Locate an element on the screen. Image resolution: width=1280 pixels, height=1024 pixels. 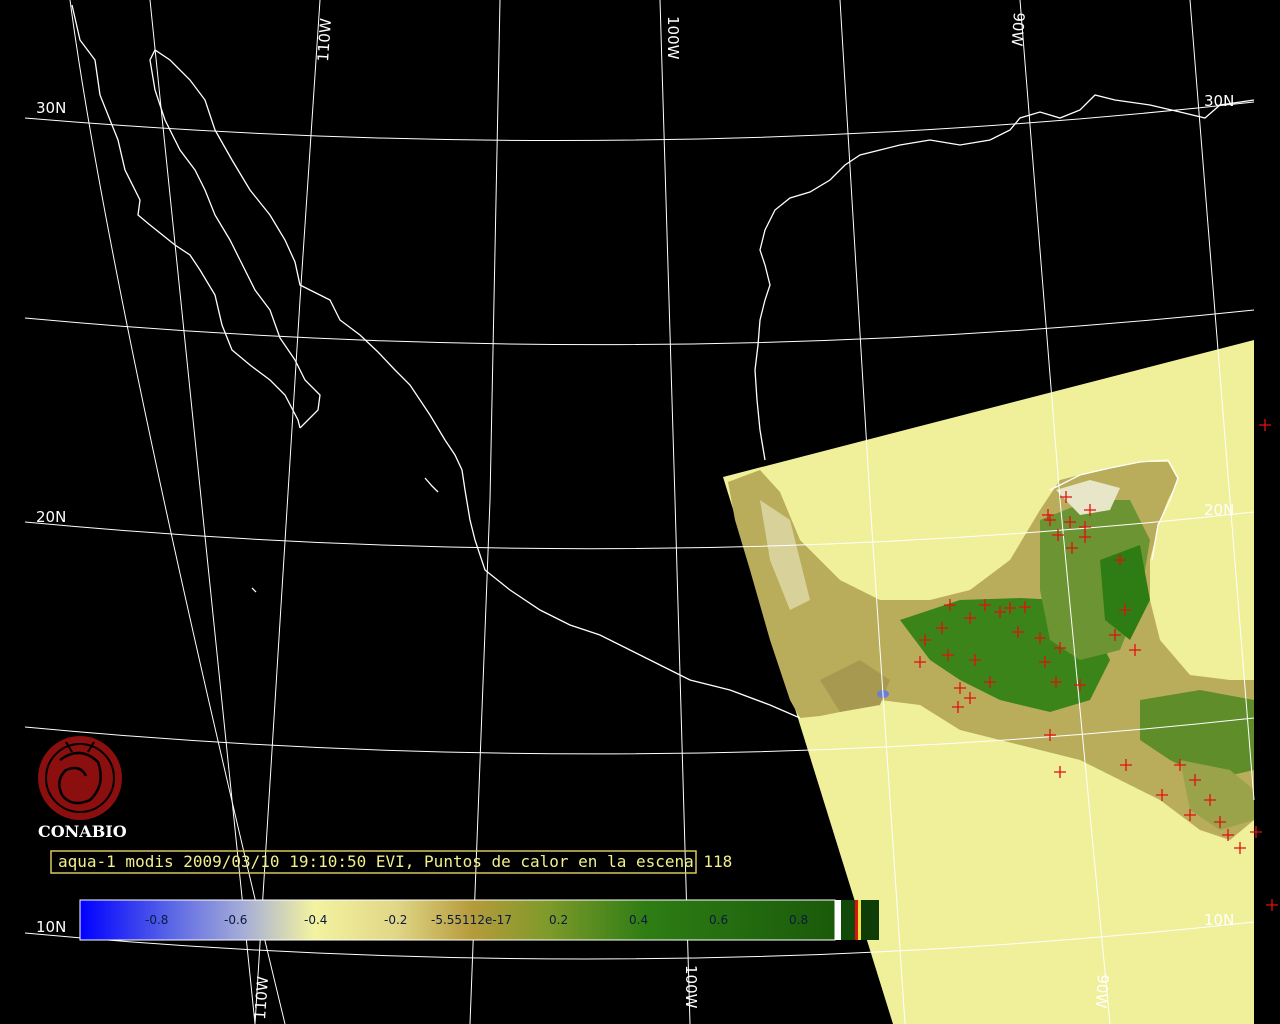
lat-label-20n-right: 20N is located at coordinates (1219, 510).